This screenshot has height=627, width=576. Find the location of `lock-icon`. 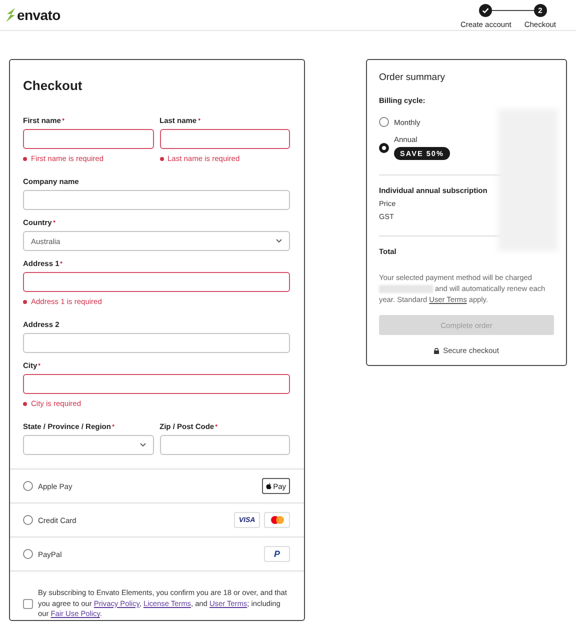

lock-icon is located at coordinates (437, 351).